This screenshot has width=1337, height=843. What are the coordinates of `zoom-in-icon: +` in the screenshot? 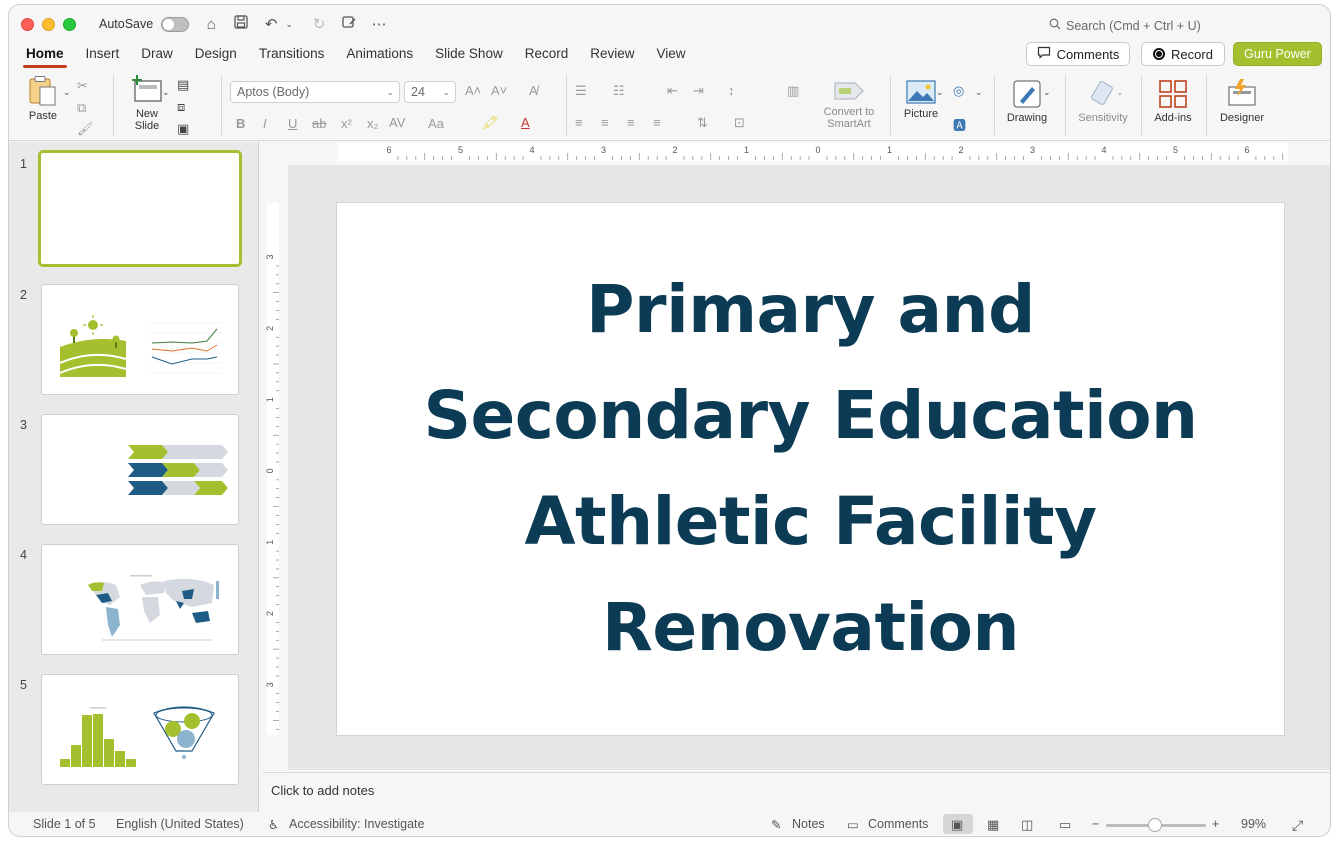 It's located at (1215, 824).